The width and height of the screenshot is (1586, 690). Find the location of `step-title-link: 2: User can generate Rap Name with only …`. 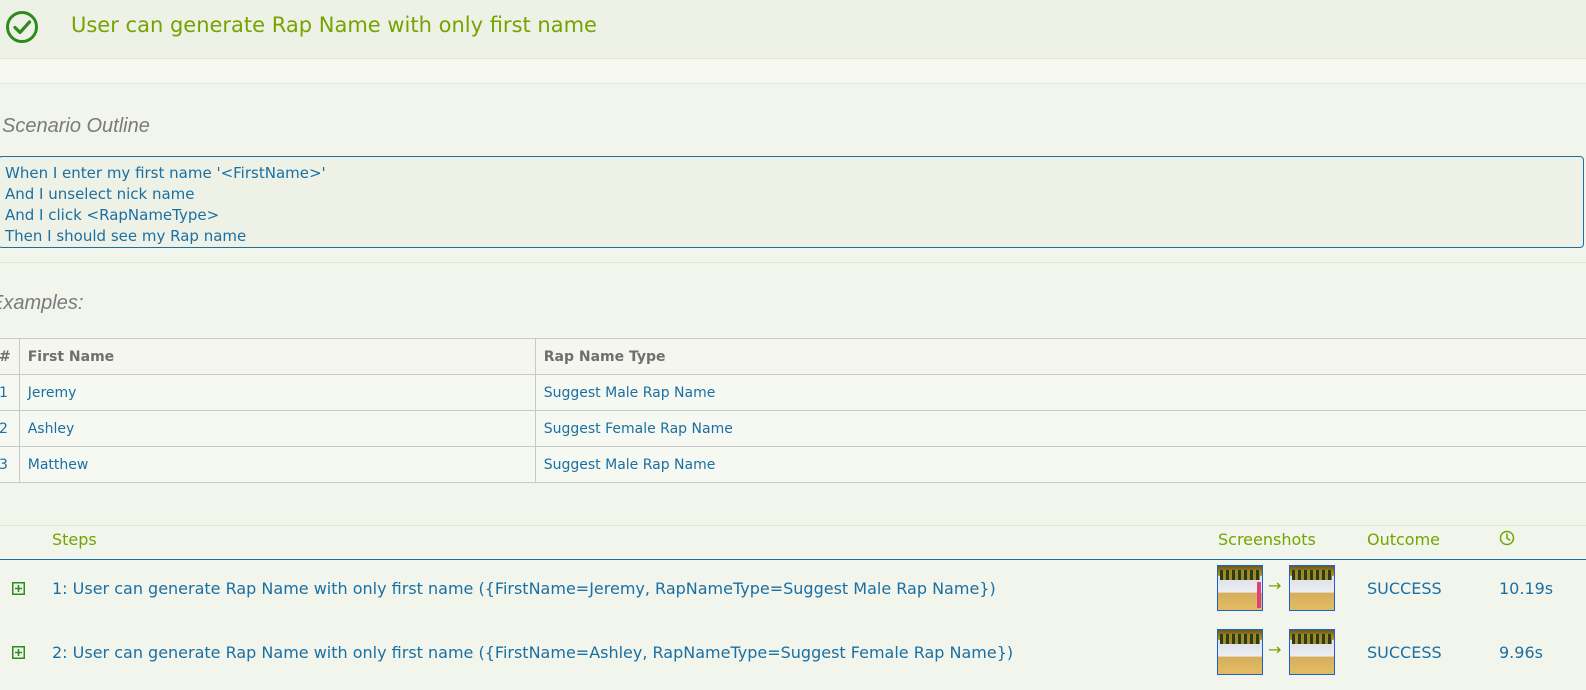

step-title-link: 2: User can generate Rap Name with only … is located at coordinates (532, 652).